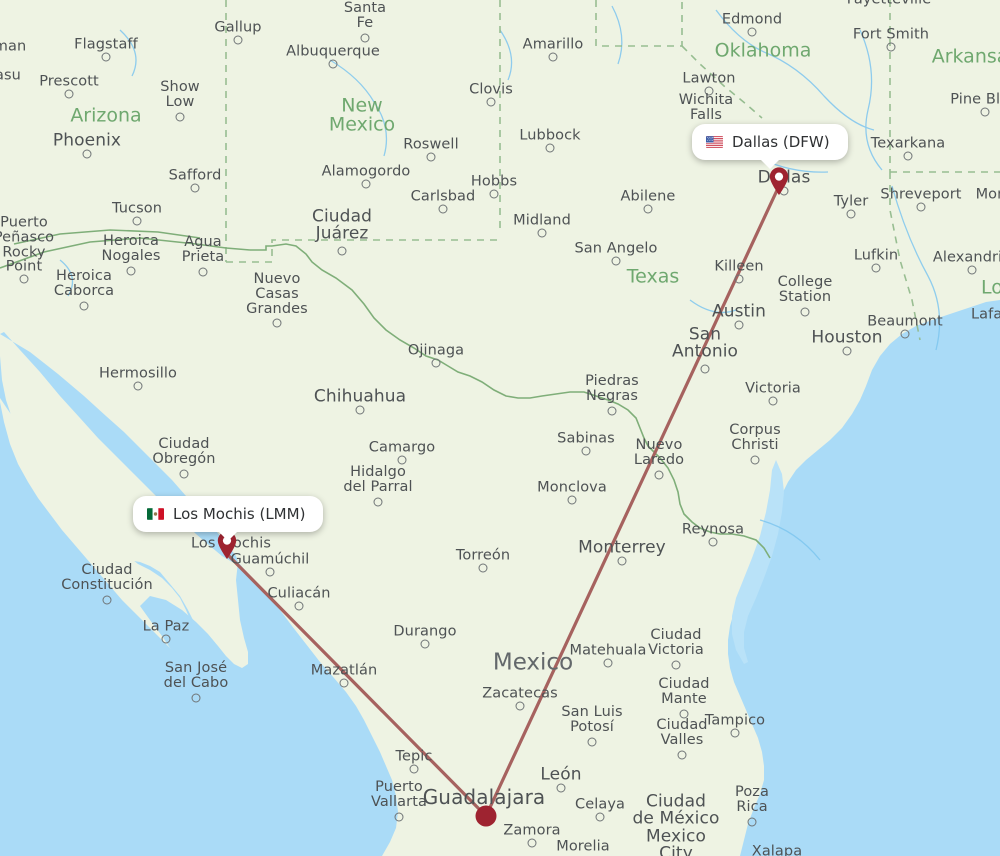 This screenshot has width=1000, height=856. What do you see at coordinates (378, 502) in the screenshot?
I see `city-marker-hidalgo-del-parral` at bounding box center [378, 502].